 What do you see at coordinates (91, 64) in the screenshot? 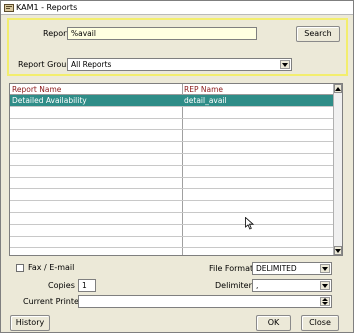
I see `report-group-value: All Reports` at bounding box center [91, 64].